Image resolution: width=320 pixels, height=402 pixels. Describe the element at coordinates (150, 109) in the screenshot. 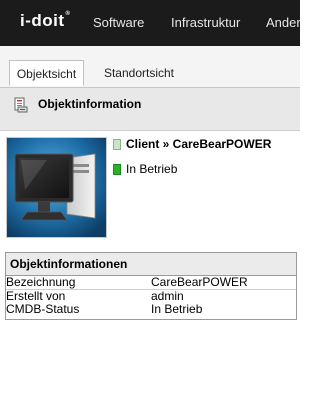

I see `section-header: Objektinformation` at that location.